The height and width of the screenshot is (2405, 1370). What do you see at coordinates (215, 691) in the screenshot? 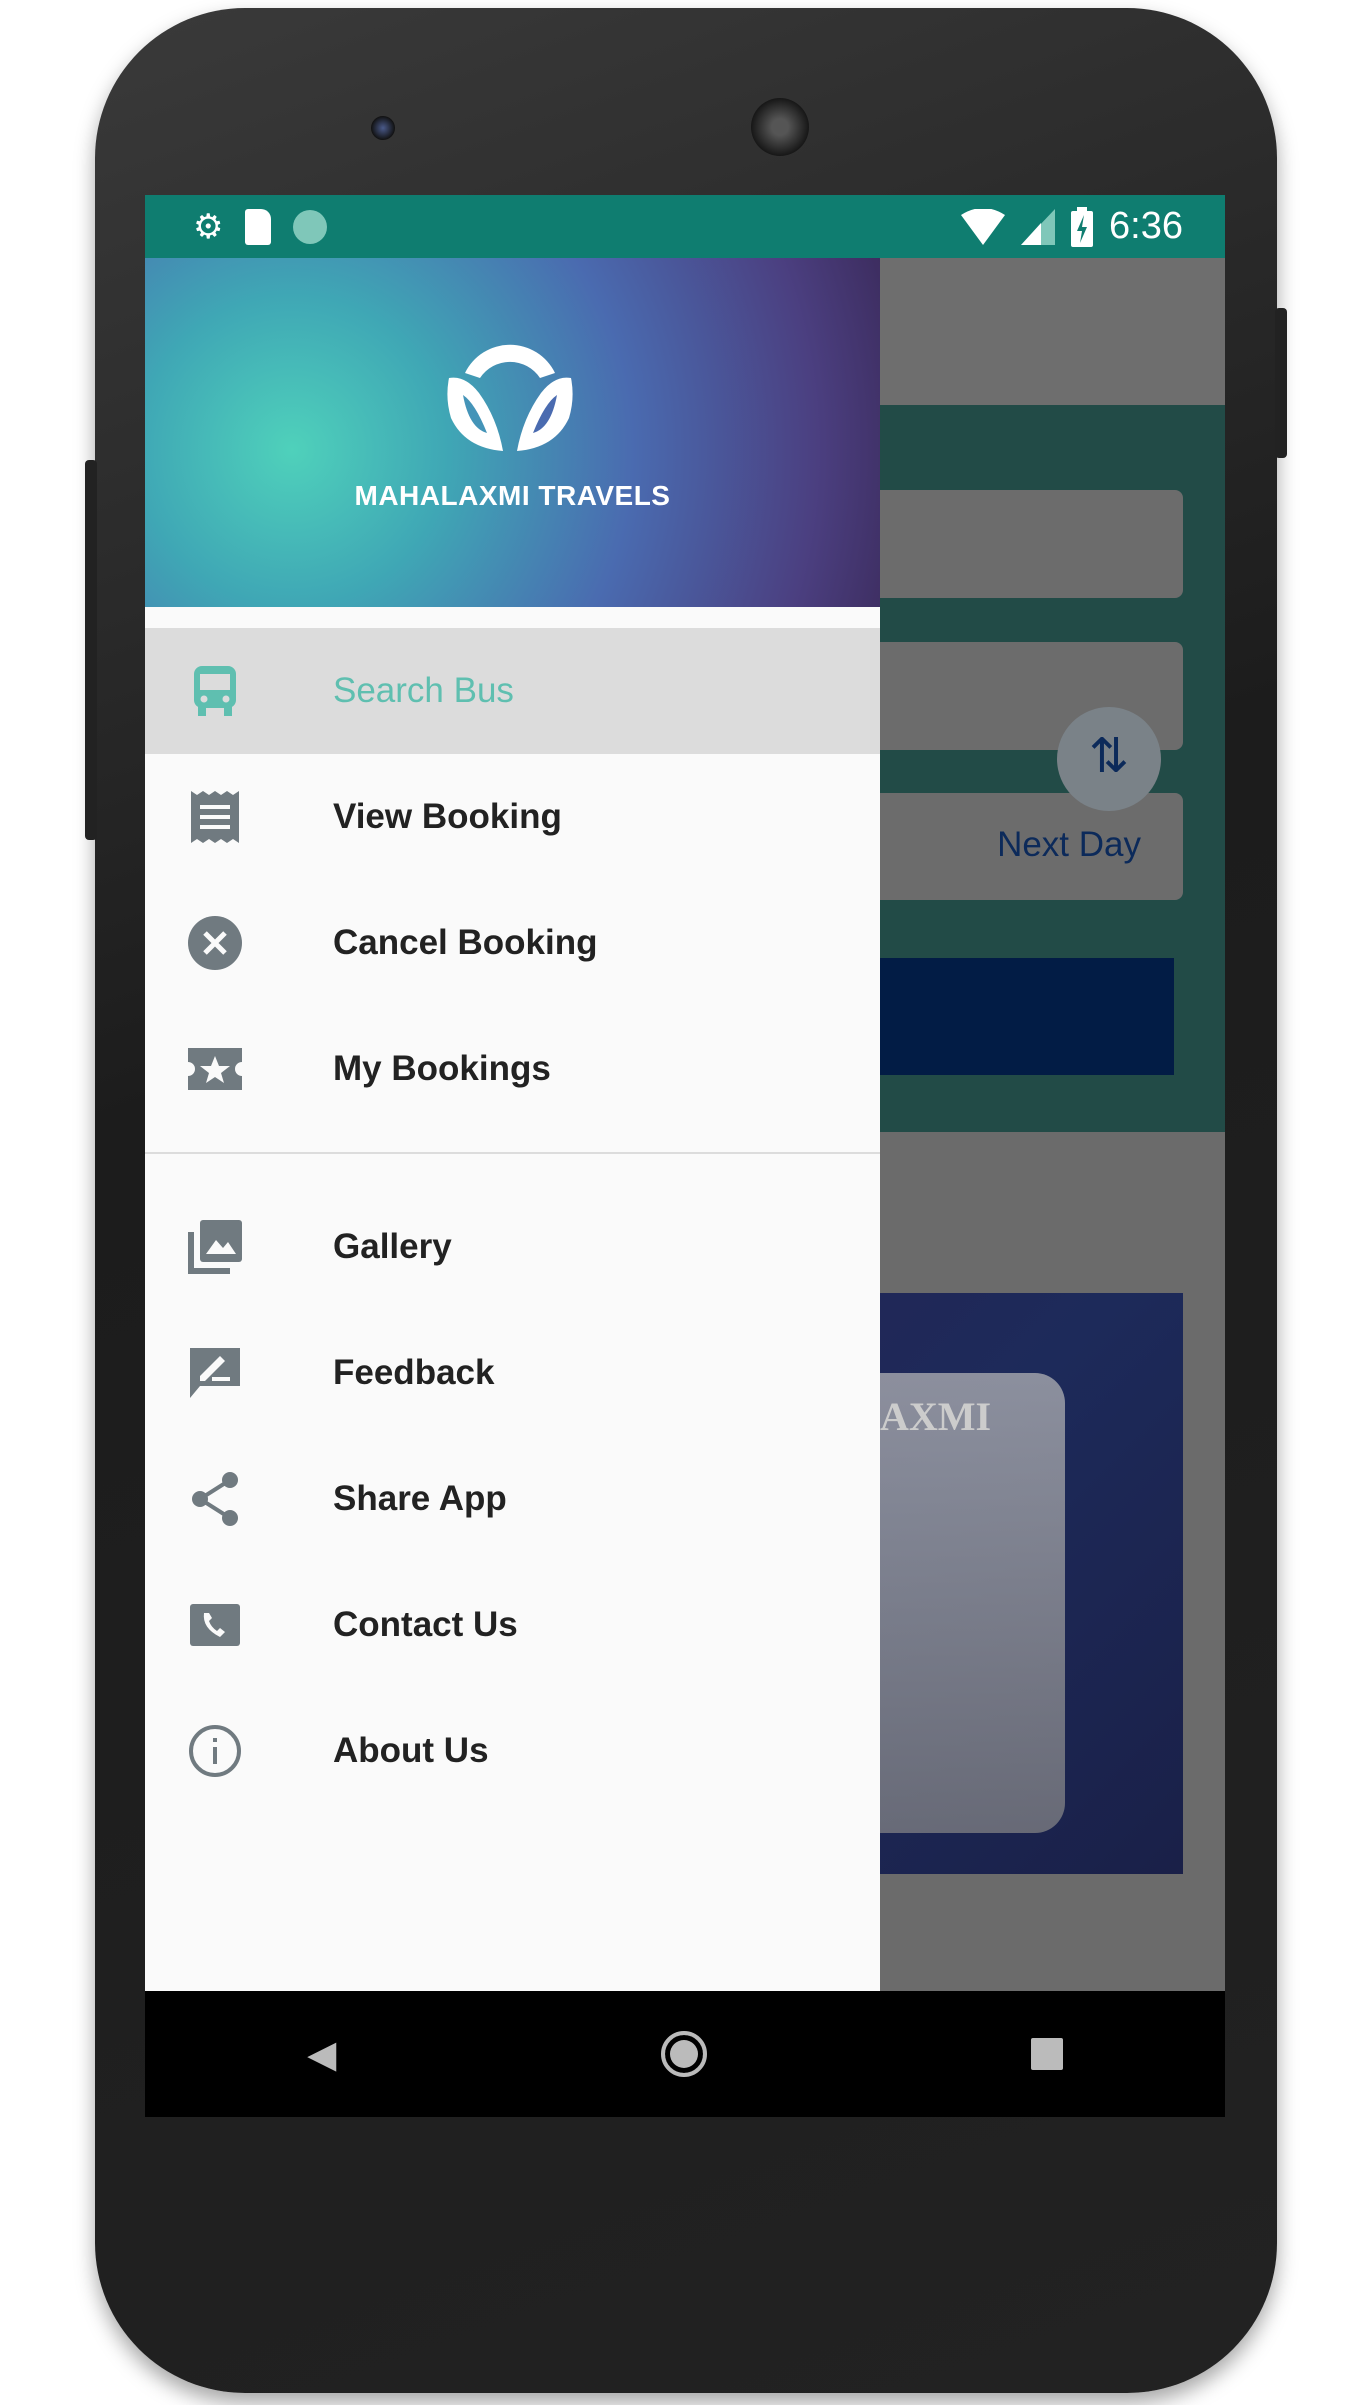
I see `bus-icon` at bounding box center [215, 691].